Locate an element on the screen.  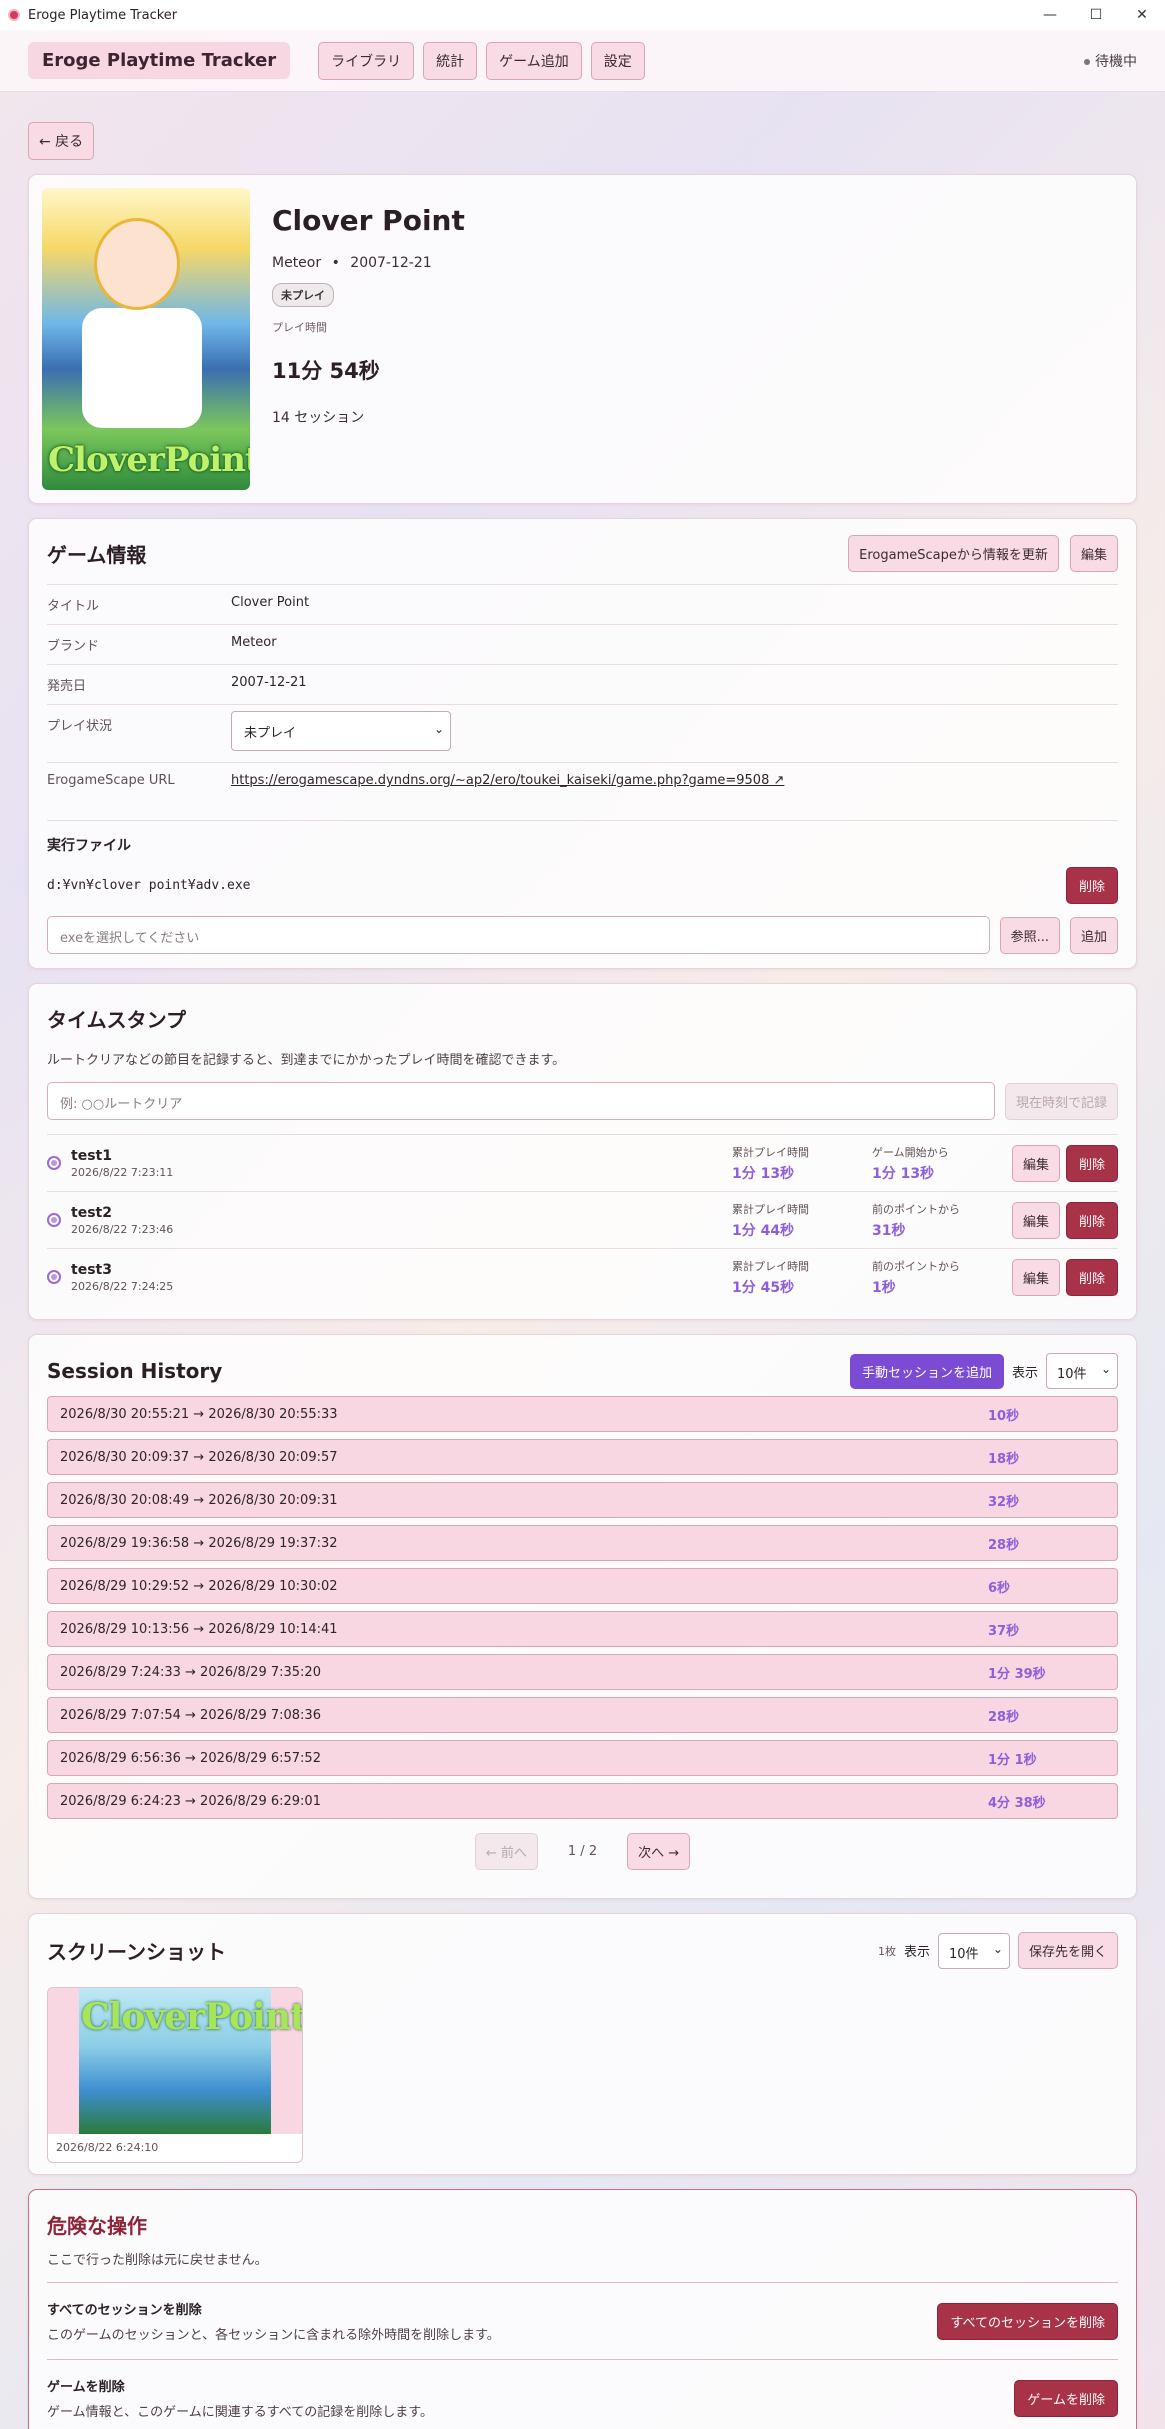
timestamps-description: ルートクリアなどの節目を記録すると、到達までにかかったプレイ時間を確認できます。 is located at coordinates (306, 1060).